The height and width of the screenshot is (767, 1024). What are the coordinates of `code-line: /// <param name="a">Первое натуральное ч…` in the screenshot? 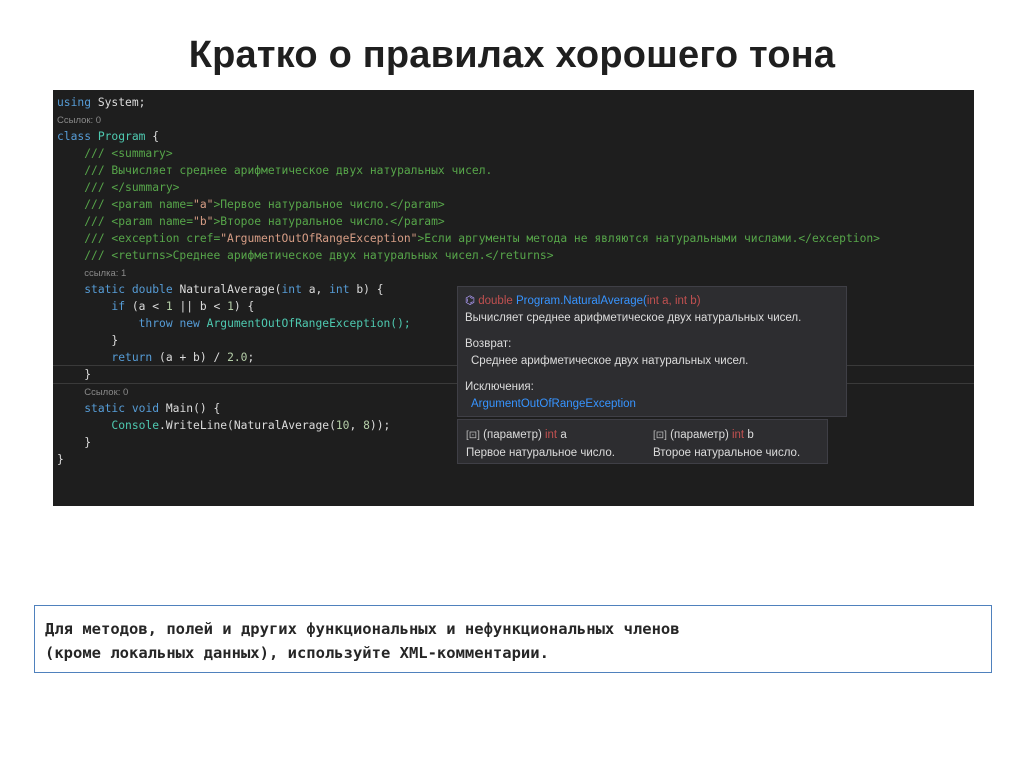 It's located at (513, 204).